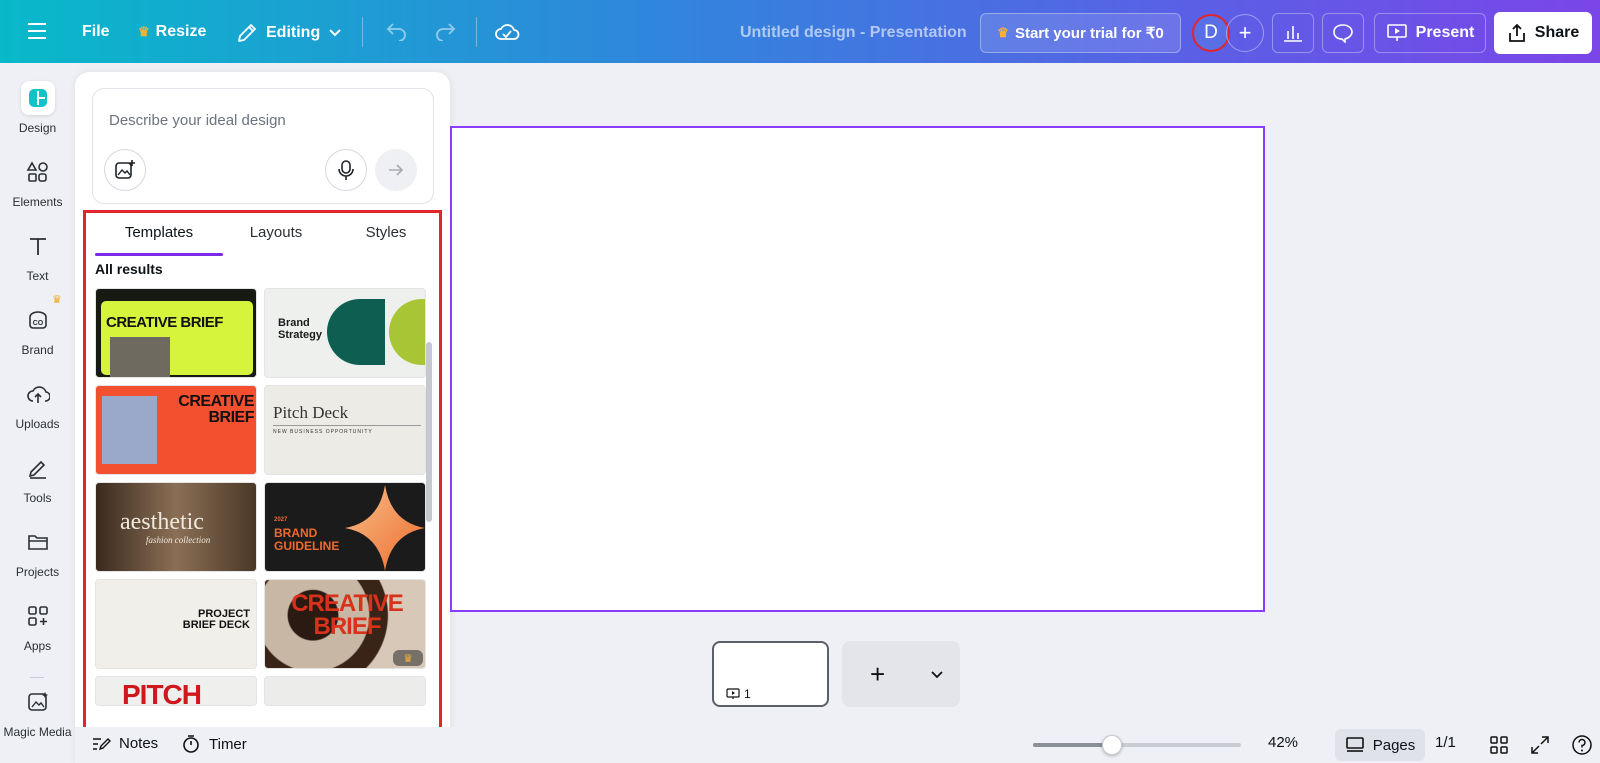  What do you see at coordinates (1211, 33) in the screenshot?
I see `user-avatar: D` at bounding box center [1211, 33].